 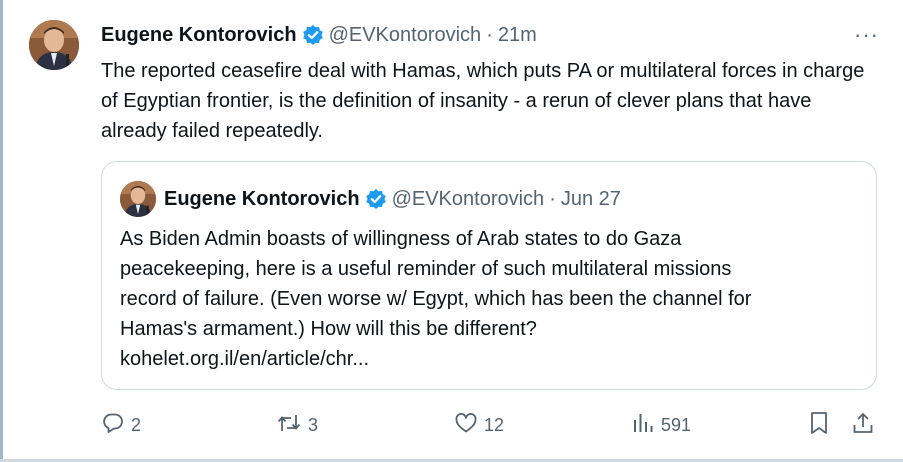 I want to click on author-name: Eugene Kontorovich, so click(x=199, y=35).